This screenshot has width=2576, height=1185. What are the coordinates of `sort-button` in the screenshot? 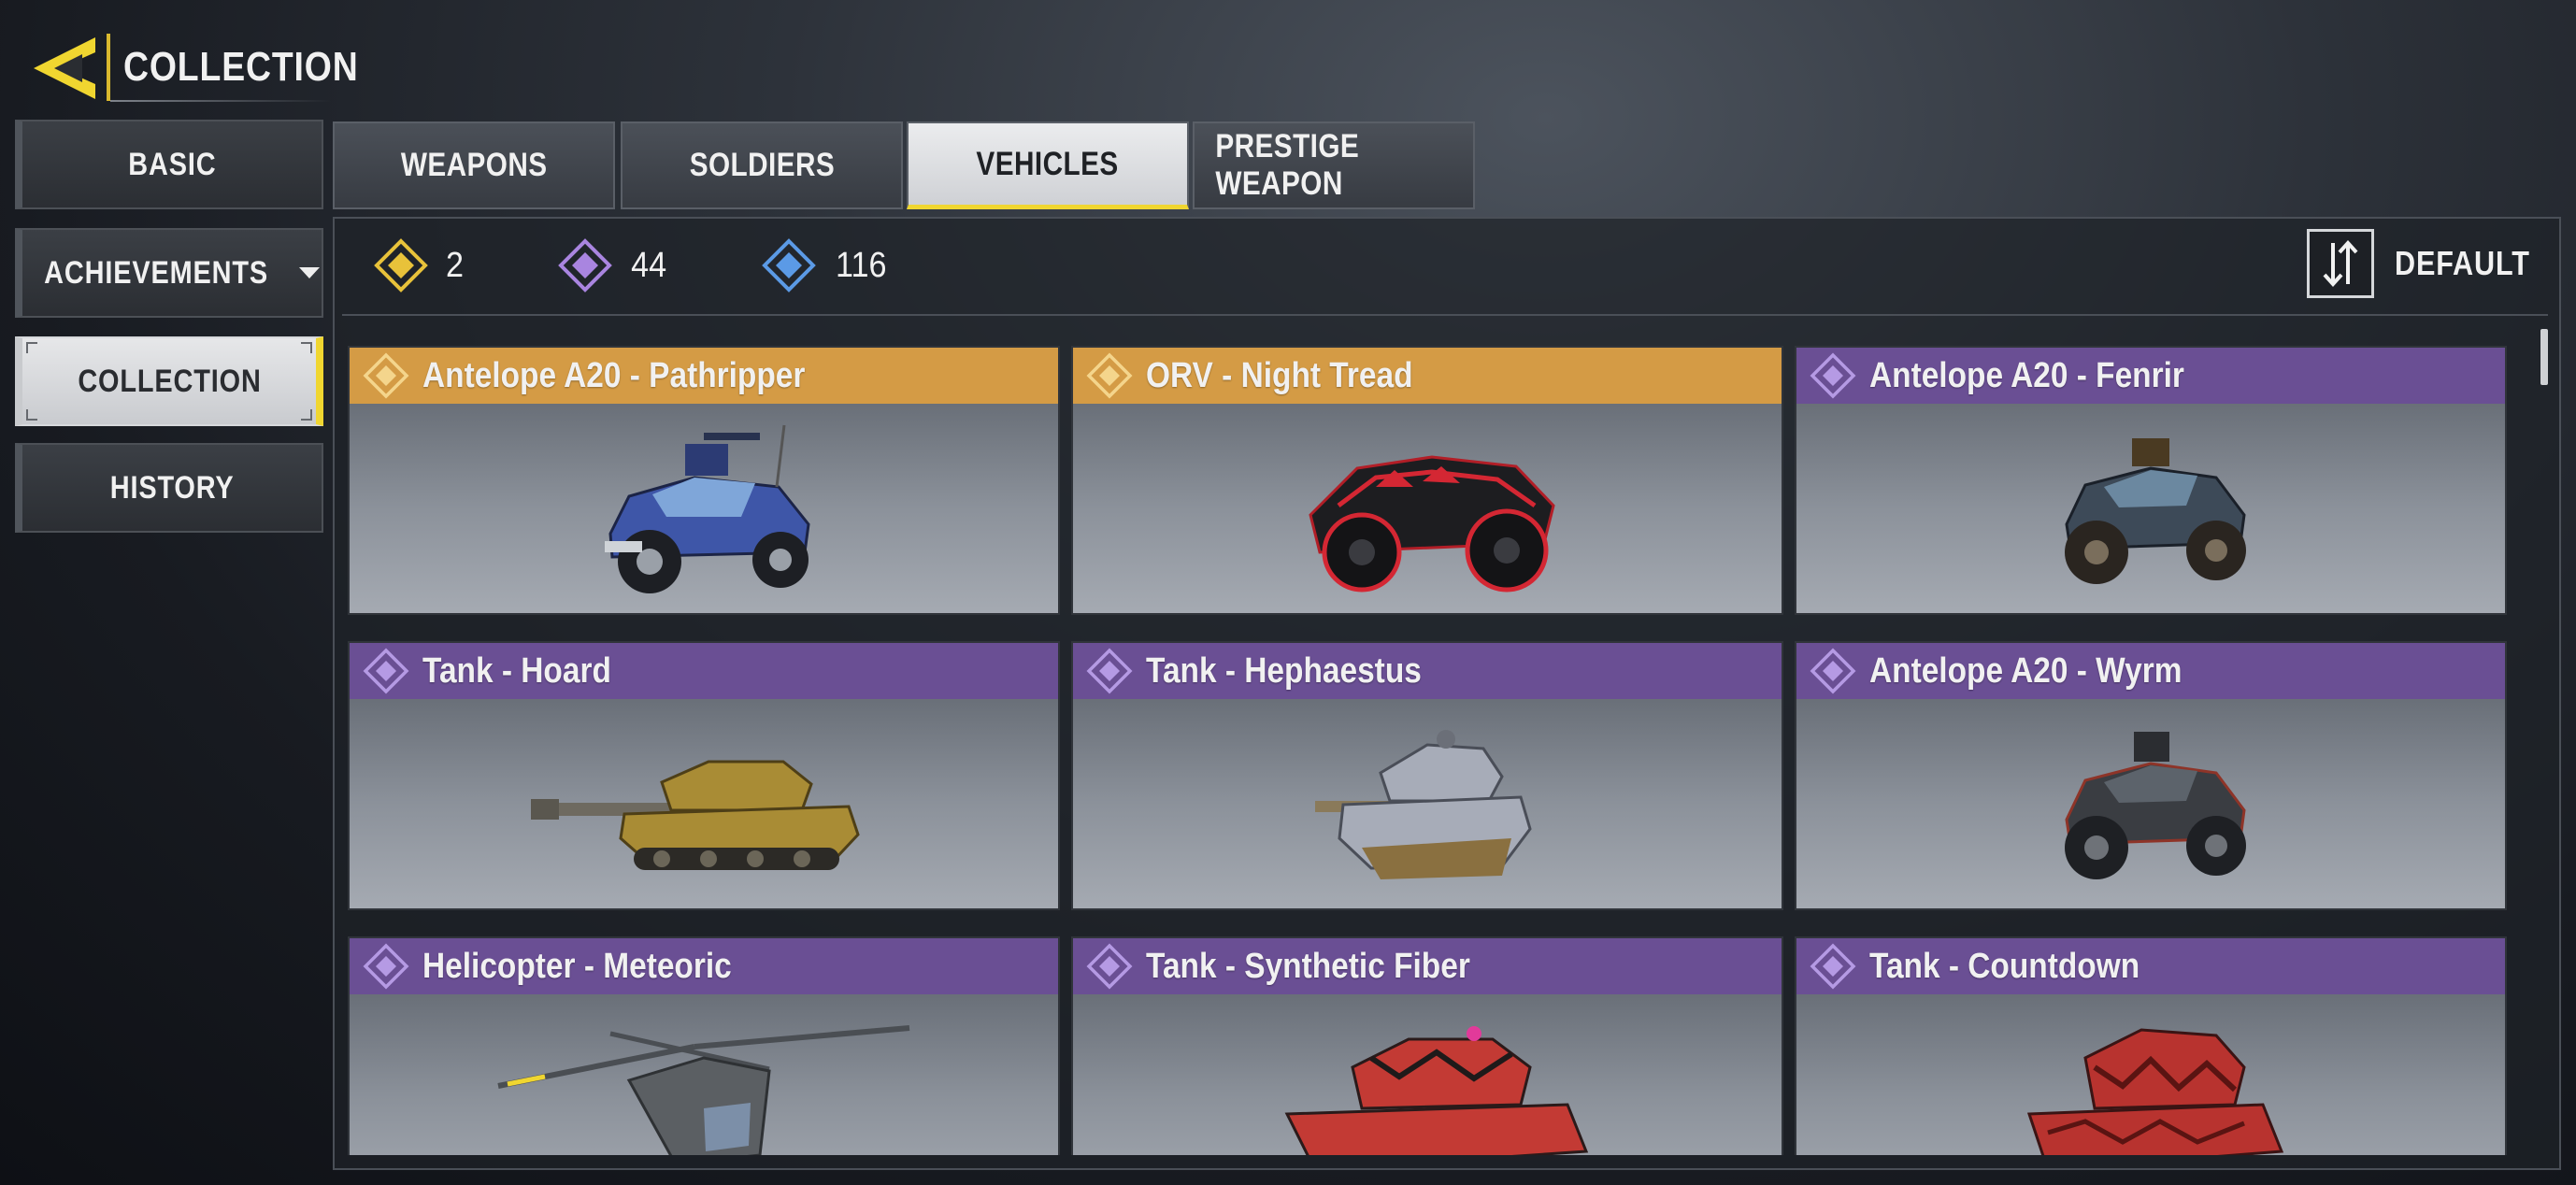 It's located at (2340, 263).